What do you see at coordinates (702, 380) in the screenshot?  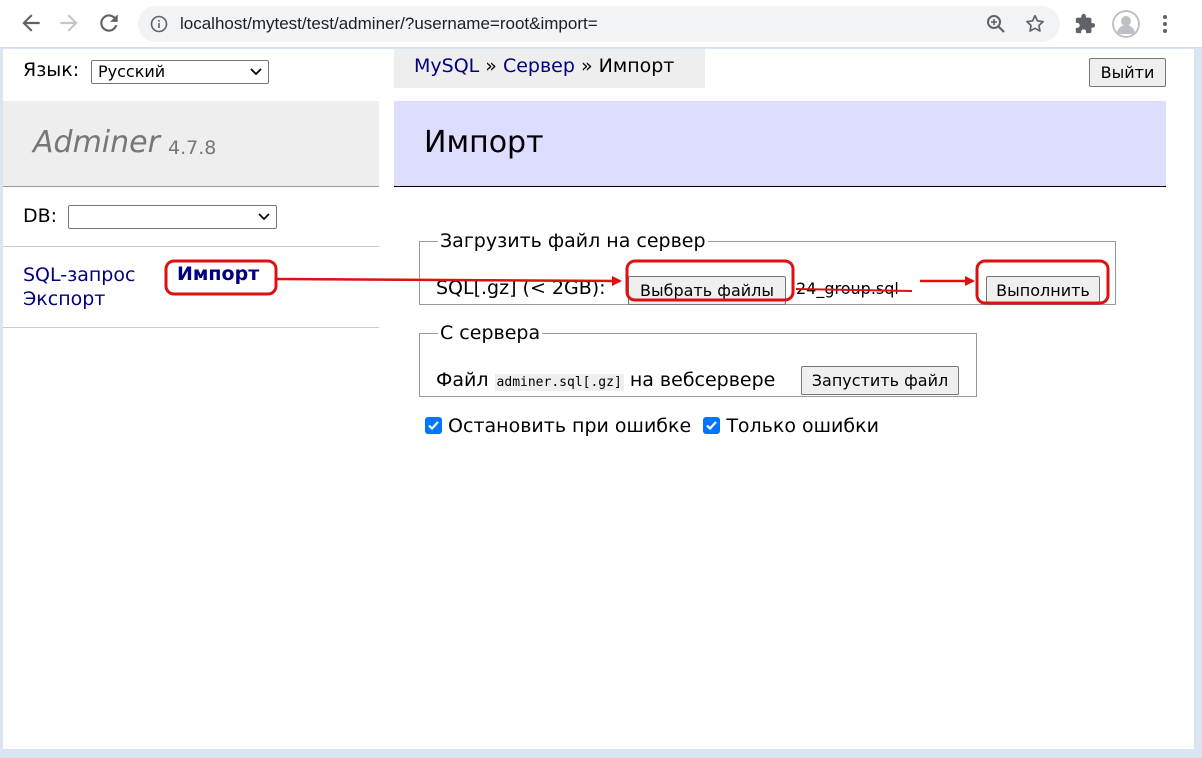 I see `server-file-suffix: на вебсервере` at bounding box center [702, 380].